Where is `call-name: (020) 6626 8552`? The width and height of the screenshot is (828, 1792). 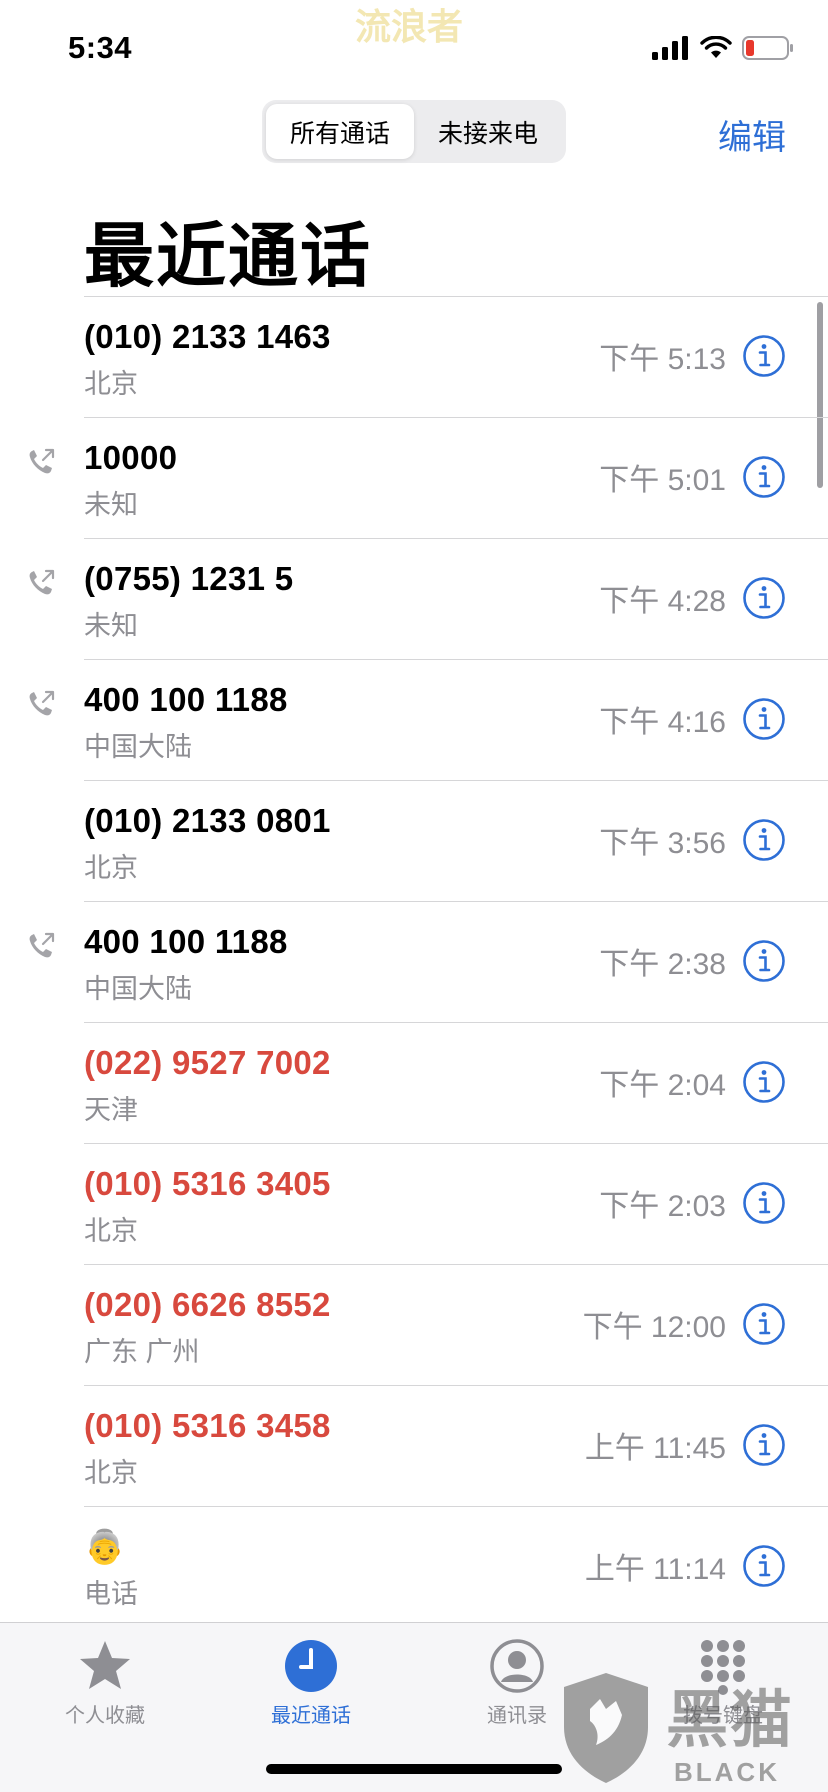
call-name: (020) 6626 8552 is located at coordinates (207, 1304).